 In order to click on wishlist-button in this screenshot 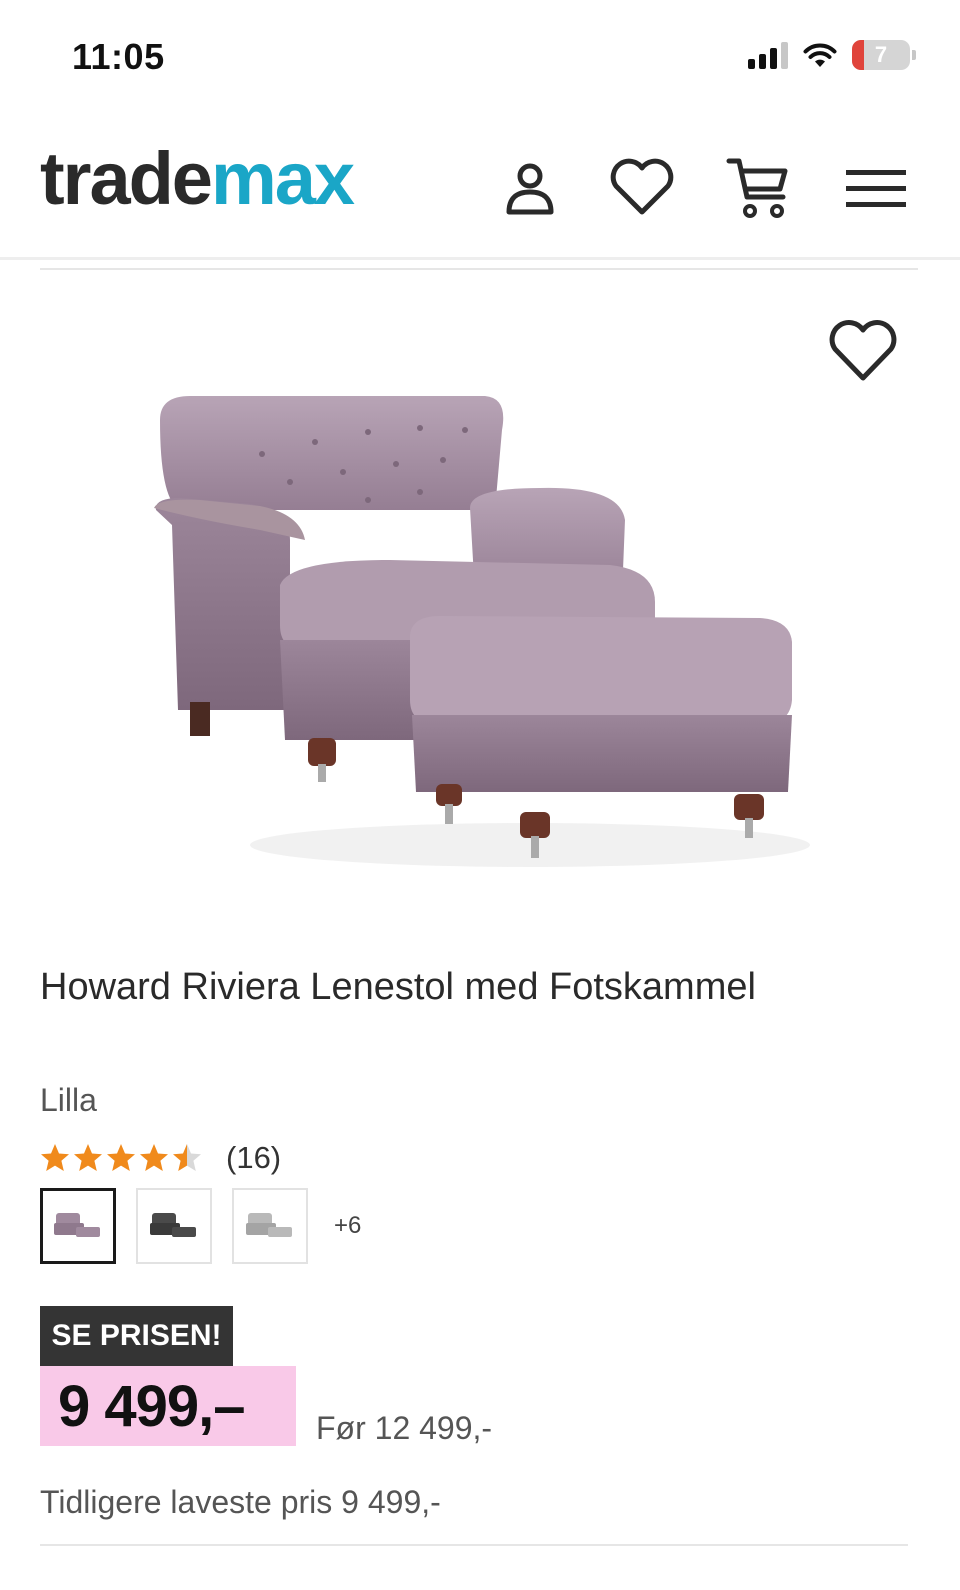, I will do `click(642, 188)`.